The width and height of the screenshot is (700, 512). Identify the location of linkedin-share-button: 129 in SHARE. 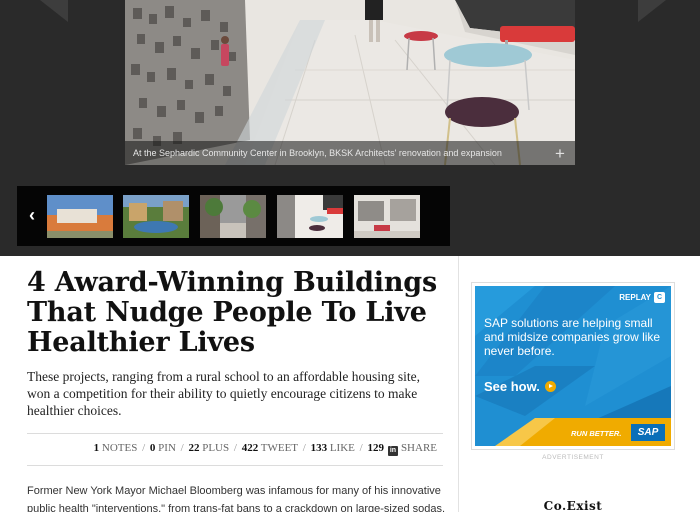
(402, 449).